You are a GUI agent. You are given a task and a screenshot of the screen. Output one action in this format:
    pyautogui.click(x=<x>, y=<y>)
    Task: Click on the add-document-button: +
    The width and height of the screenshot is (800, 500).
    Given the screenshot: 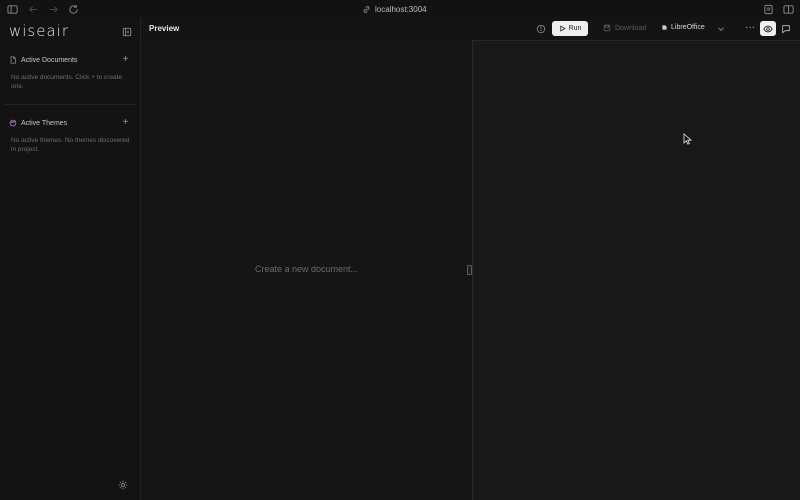 What is the action you would take?
    pyautogui.click(x=125, y=60)
    